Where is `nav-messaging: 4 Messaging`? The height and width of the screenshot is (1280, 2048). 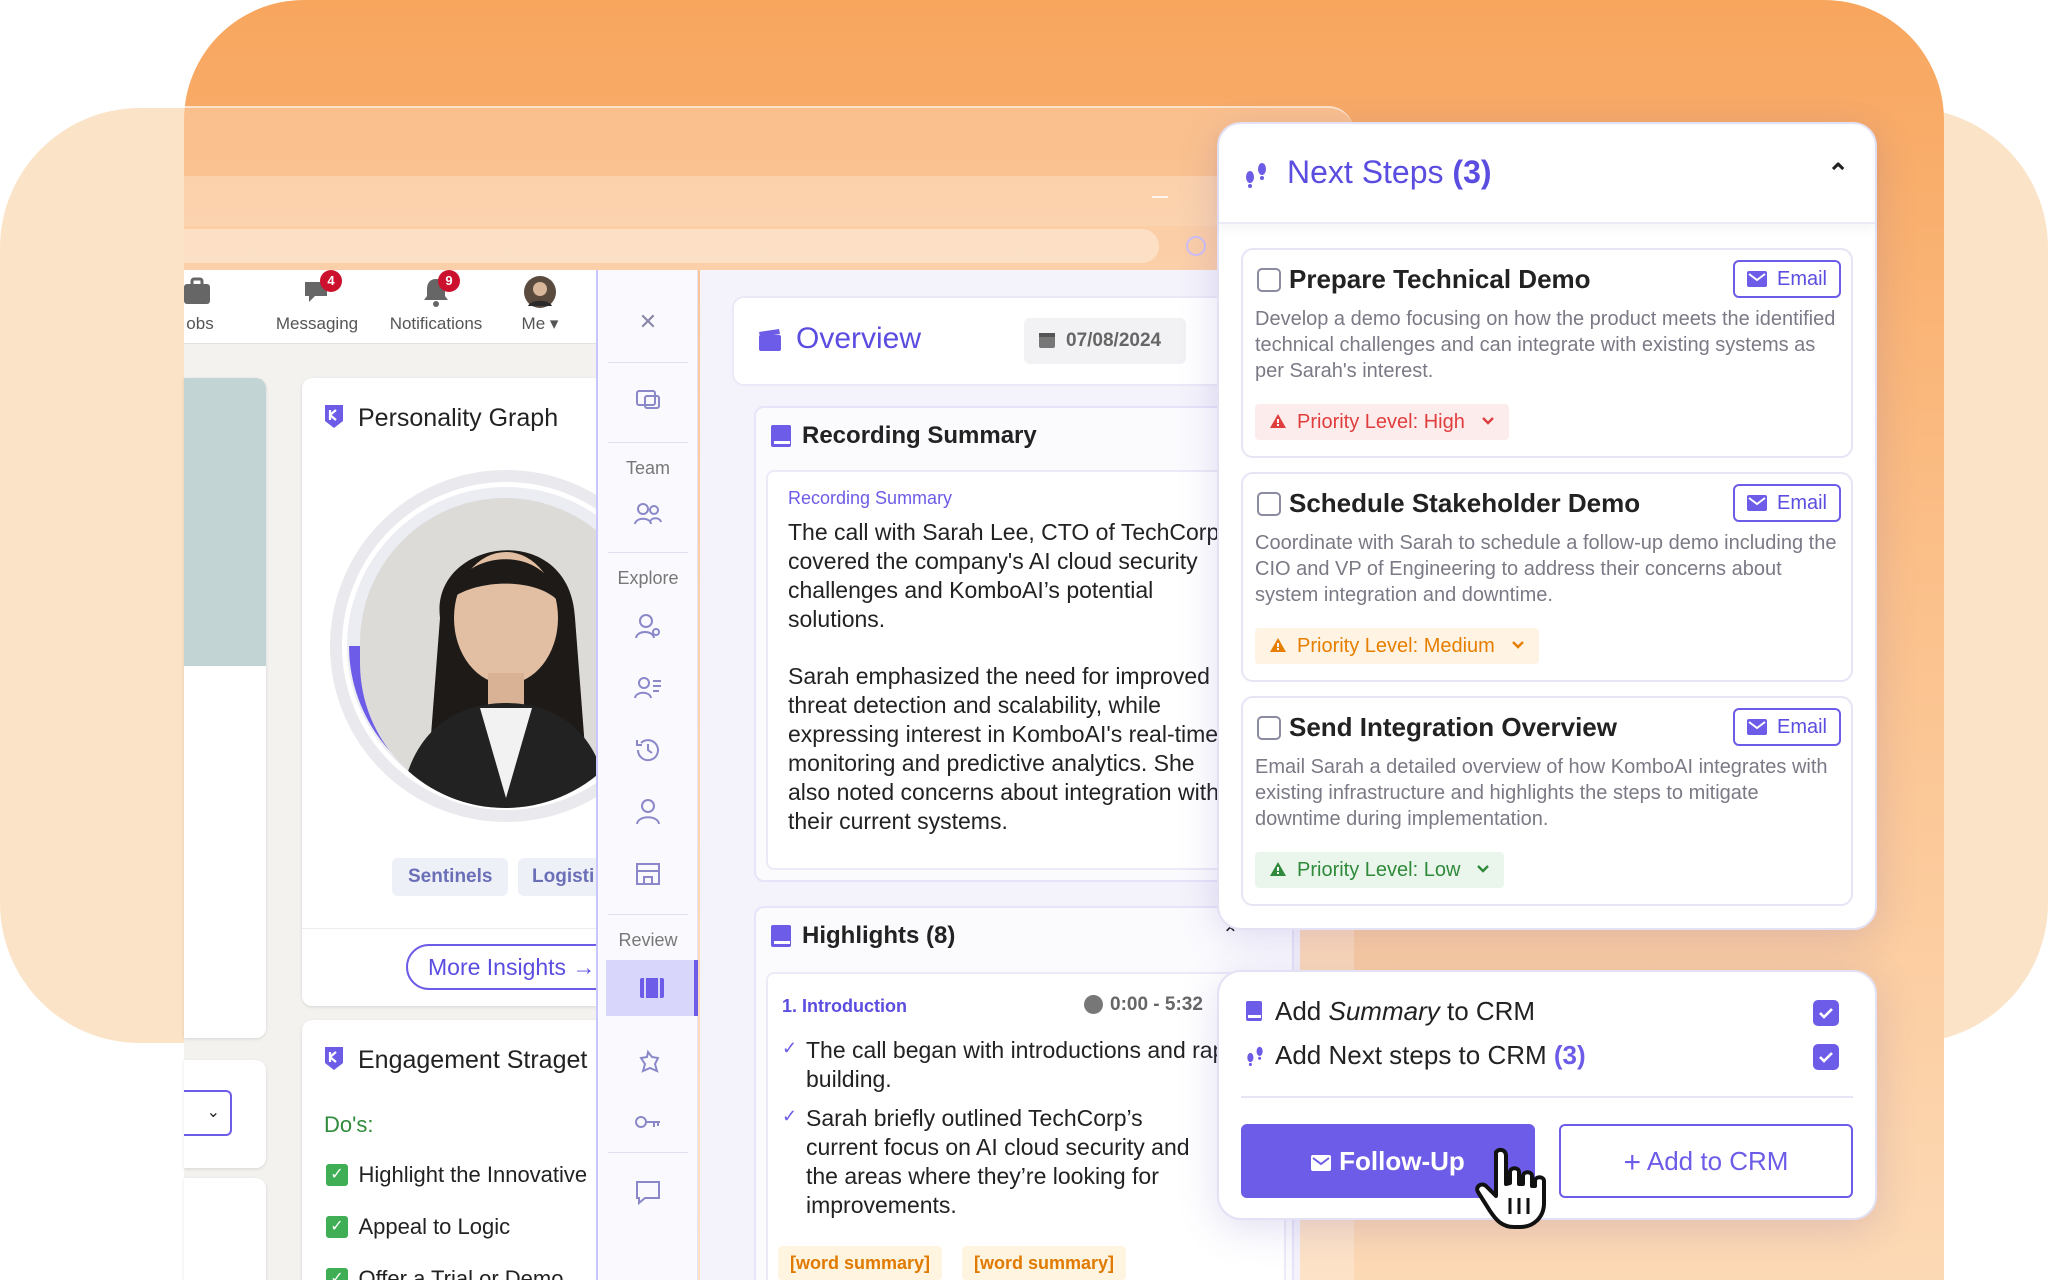
nav-messaging: 4 Messaging is located at coordinates (317, 302).